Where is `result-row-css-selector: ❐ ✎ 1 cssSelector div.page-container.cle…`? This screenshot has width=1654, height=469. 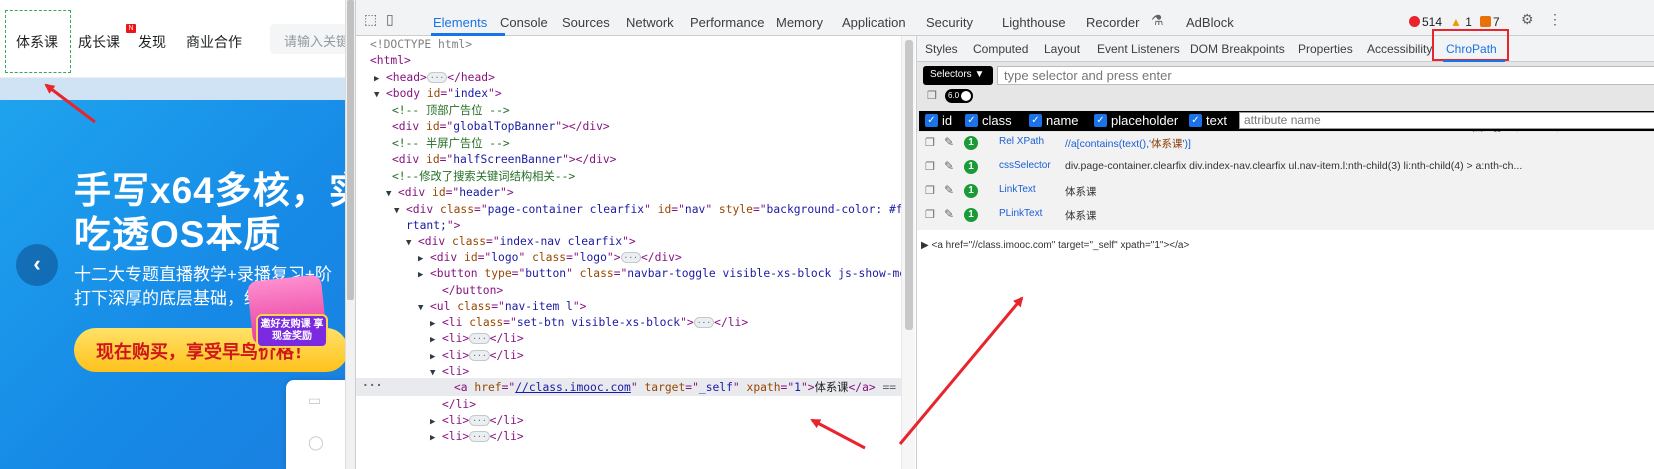
result-row-css-selector: ❐ ✎ 1 cssSelector div.page-container.cle… is located at coordinates (1285, 168).